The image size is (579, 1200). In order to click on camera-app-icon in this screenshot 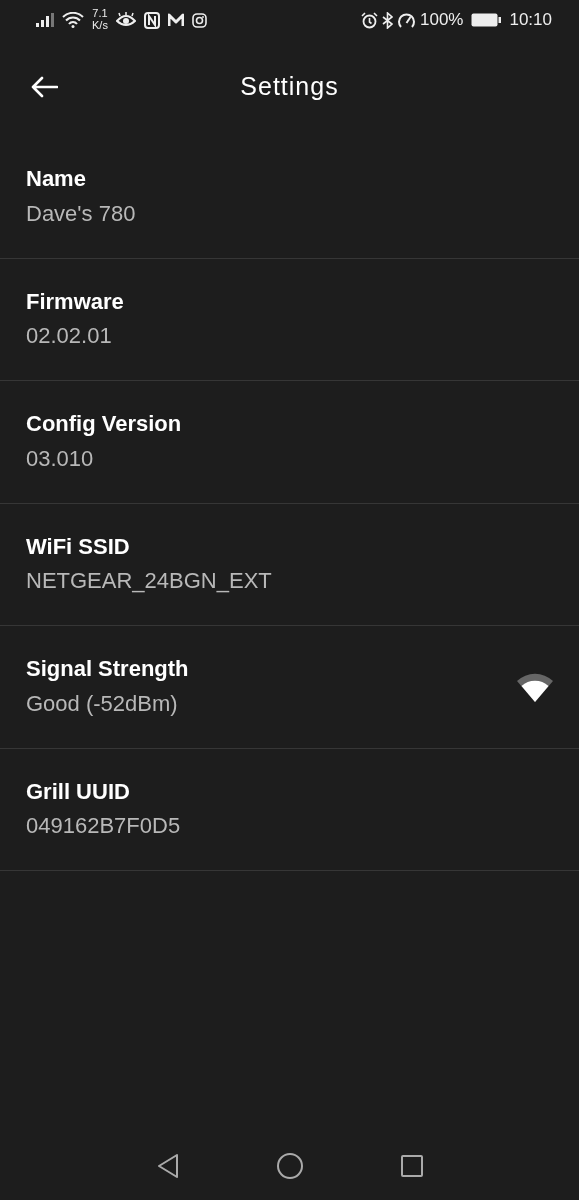, I will do `click(199, 20)`.